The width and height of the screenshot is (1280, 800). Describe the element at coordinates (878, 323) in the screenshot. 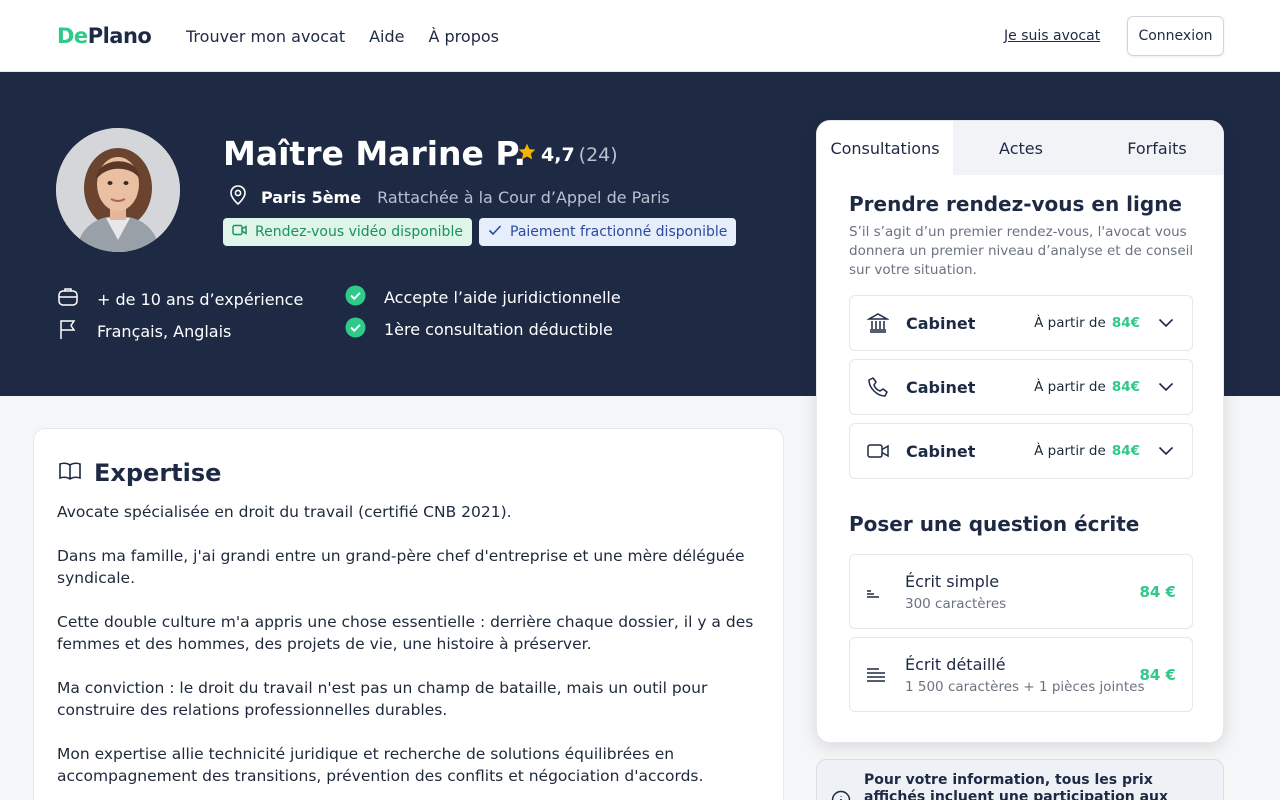

I see `bank-icon` at that location.